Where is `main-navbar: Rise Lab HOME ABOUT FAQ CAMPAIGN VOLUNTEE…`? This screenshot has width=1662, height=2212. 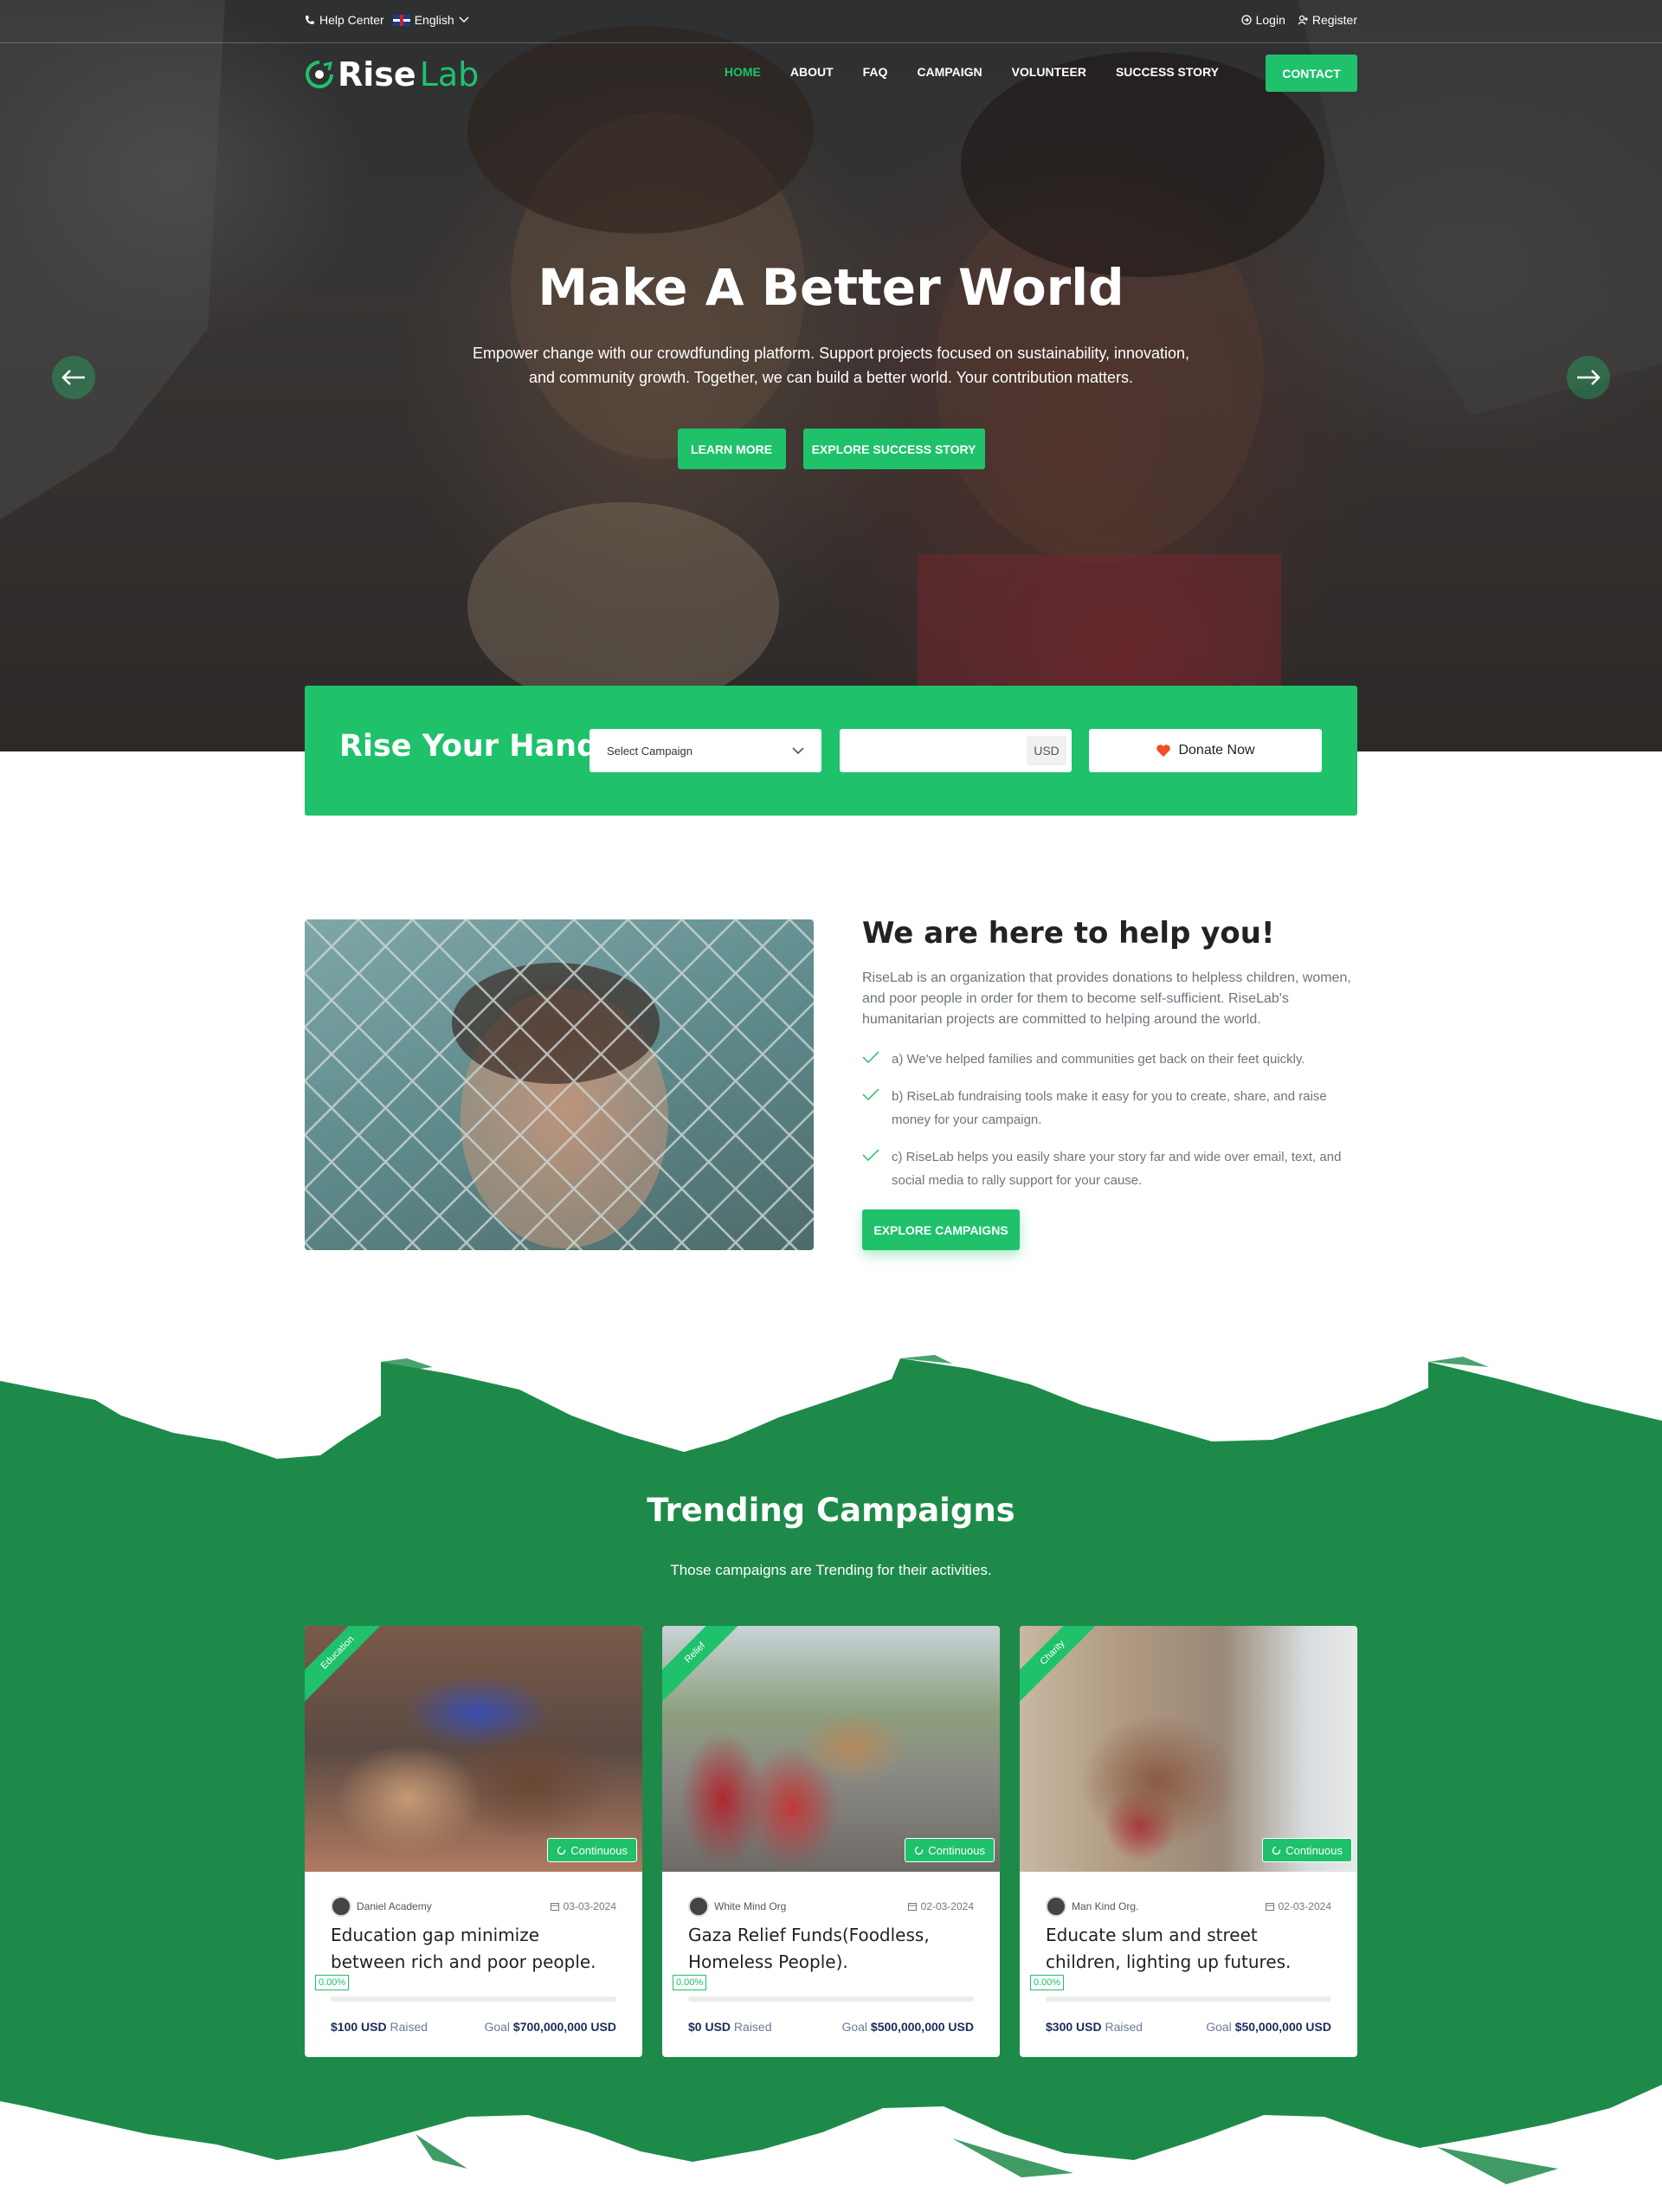
main-navbar: Rise Lab HOME ABOUT FAQ CAMPAIGN VOLUNTEE… is located at coordinates (831, 73).